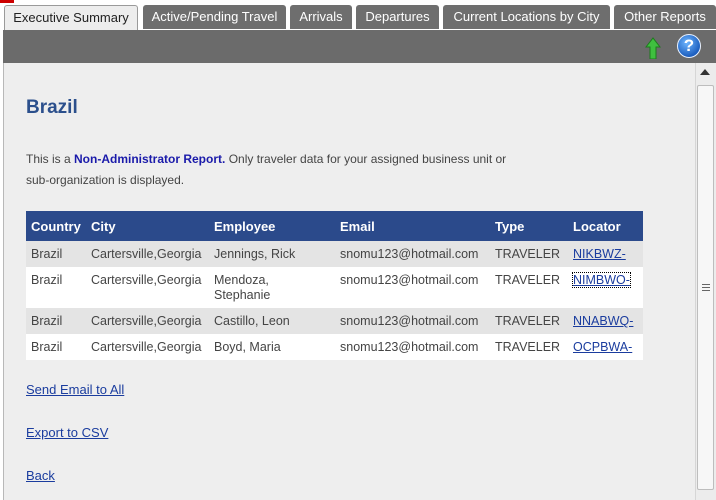 The height and width of the screenshot is (500, 716). What do you see at coordinates (601, 280) in the screenshot?
I see `locator-link: NIMBWO-` at bounding box center [601, 280].